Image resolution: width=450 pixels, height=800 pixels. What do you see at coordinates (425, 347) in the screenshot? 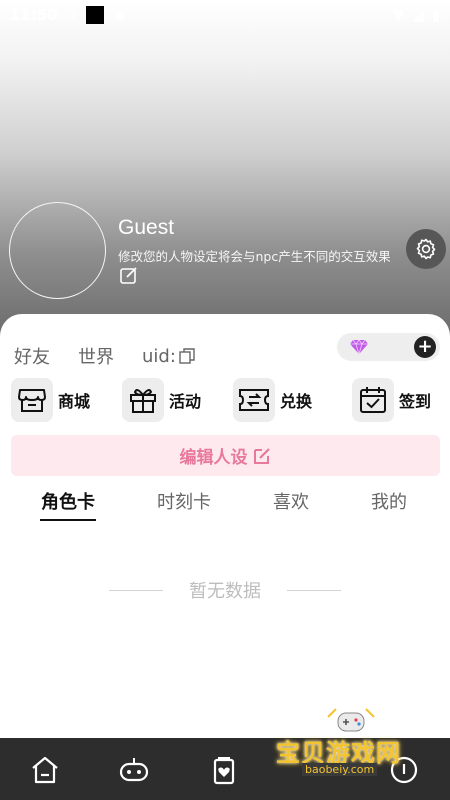
I see `add-gems-button: +` at bounding box center [425, 347].